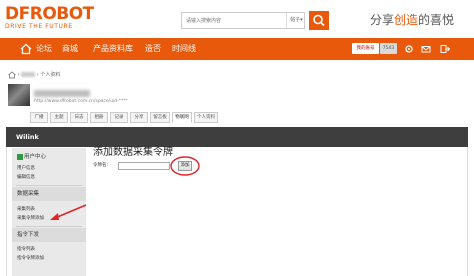 The height and width of the screenshot is (276, 474). Describe the element at coordinates (19, 95) in the screenshot. I see `avatar` at that location.